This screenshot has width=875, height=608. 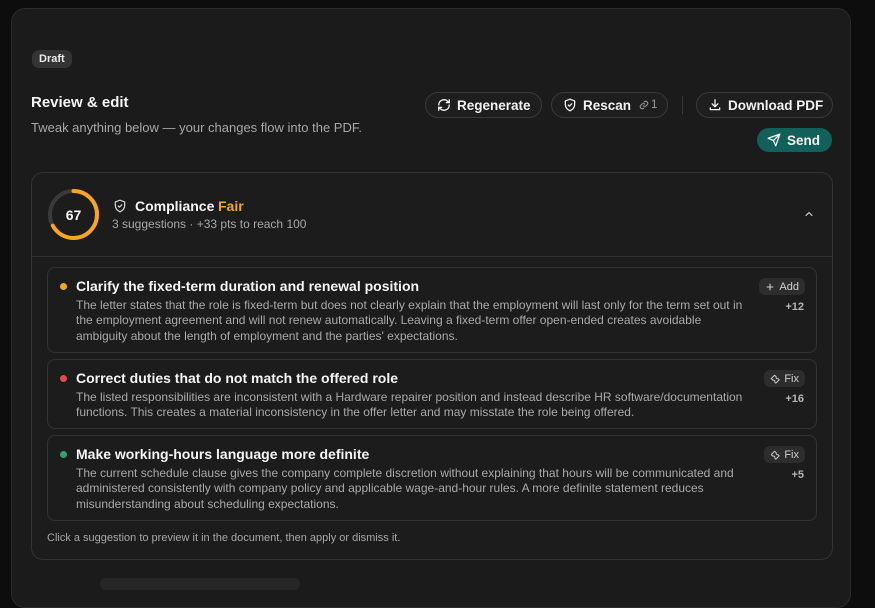 What do you see at coordinates (794, 307) in the screenshot?
I see `suggestion-points: +12` at bounding box center [794, 307].